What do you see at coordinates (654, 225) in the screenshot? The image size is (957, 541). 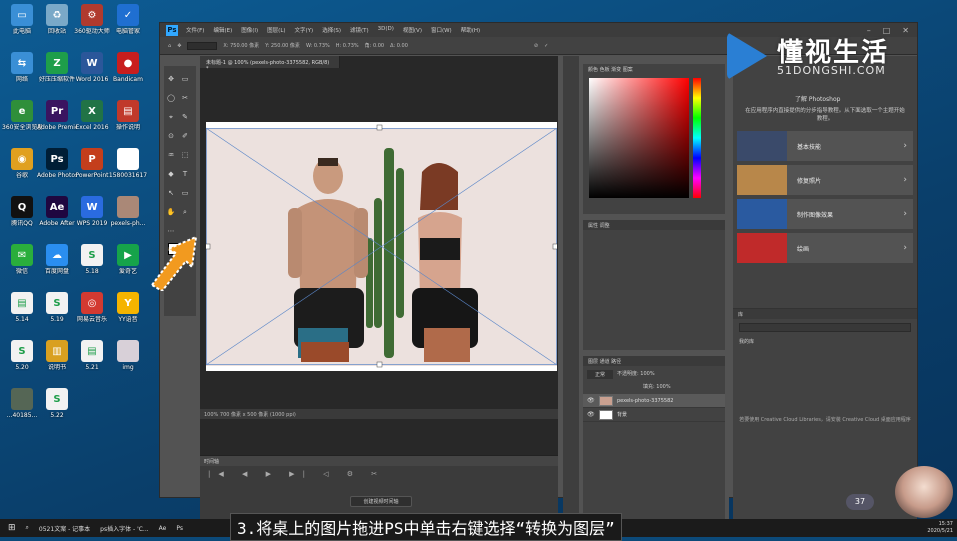 I see `properties-tabs: 属性 调整` at bounding box center [654, 225].